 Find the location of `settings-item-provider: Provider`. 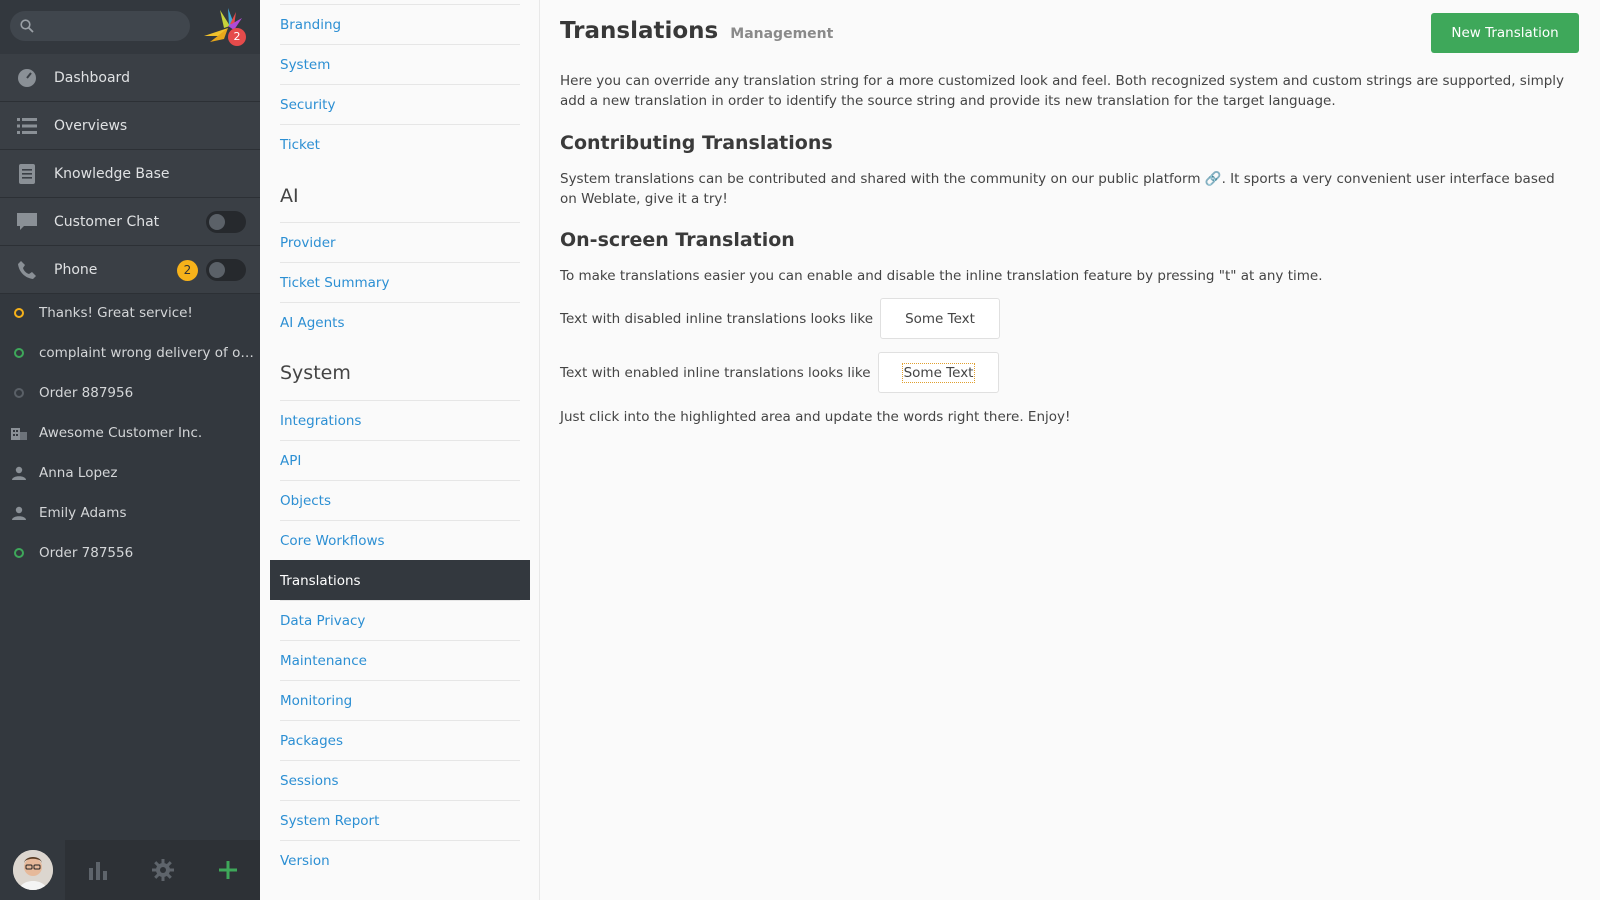

settings-item-provider: Provider is located at coordinates (400, 242).